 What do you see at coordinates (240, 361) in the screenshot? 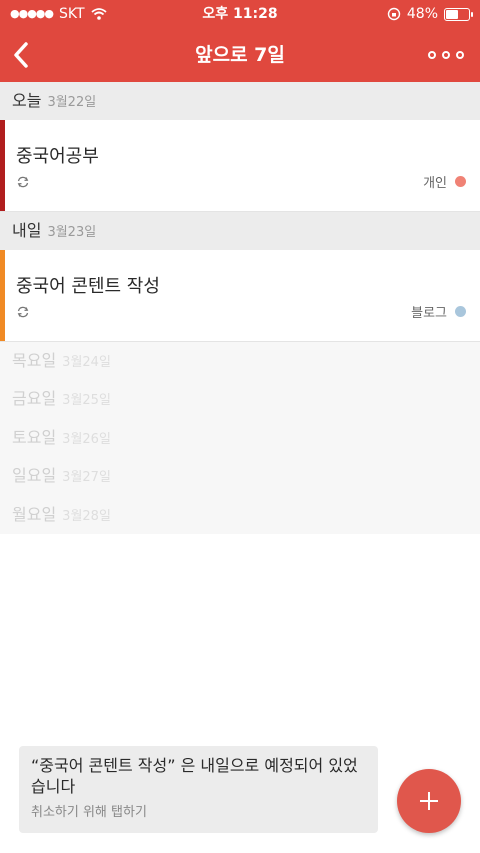
I see `future-day-row: 목요일 3월24일` at bounding box center [240, 361].